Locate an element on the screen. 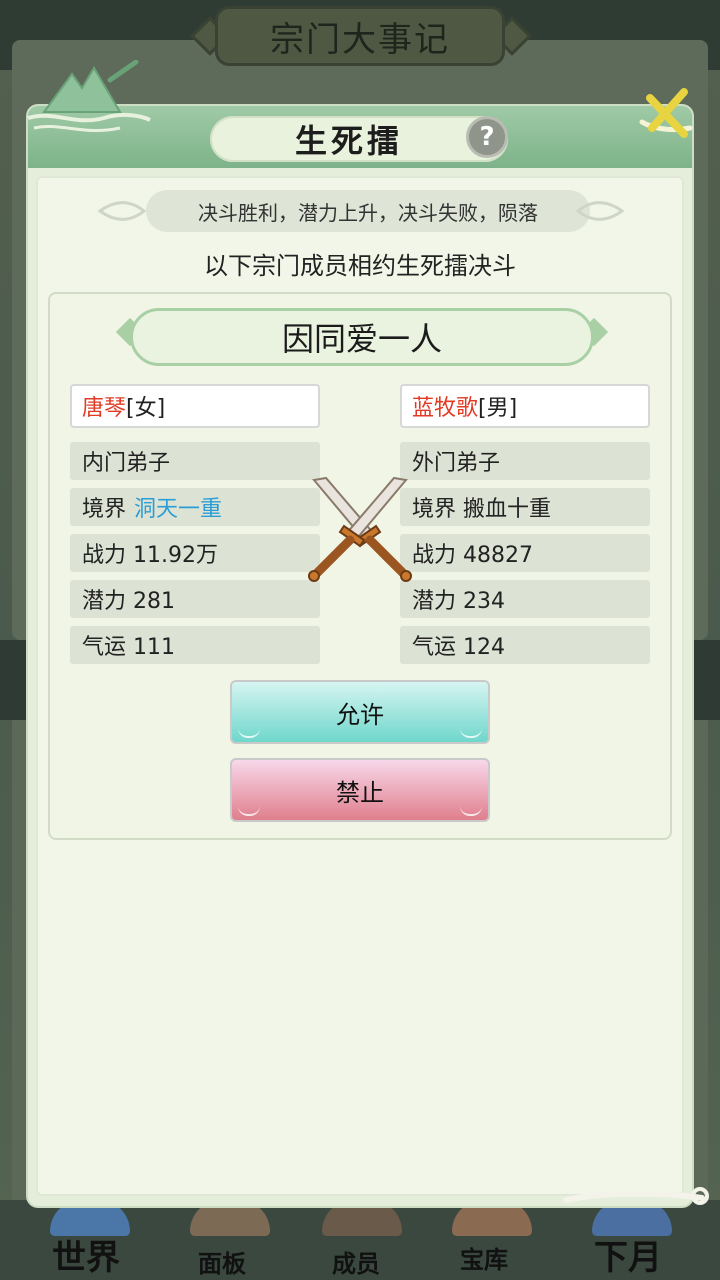 The image size is (720, 1280). nav-next-month: 下月 is located at coordinates (628, 1254).